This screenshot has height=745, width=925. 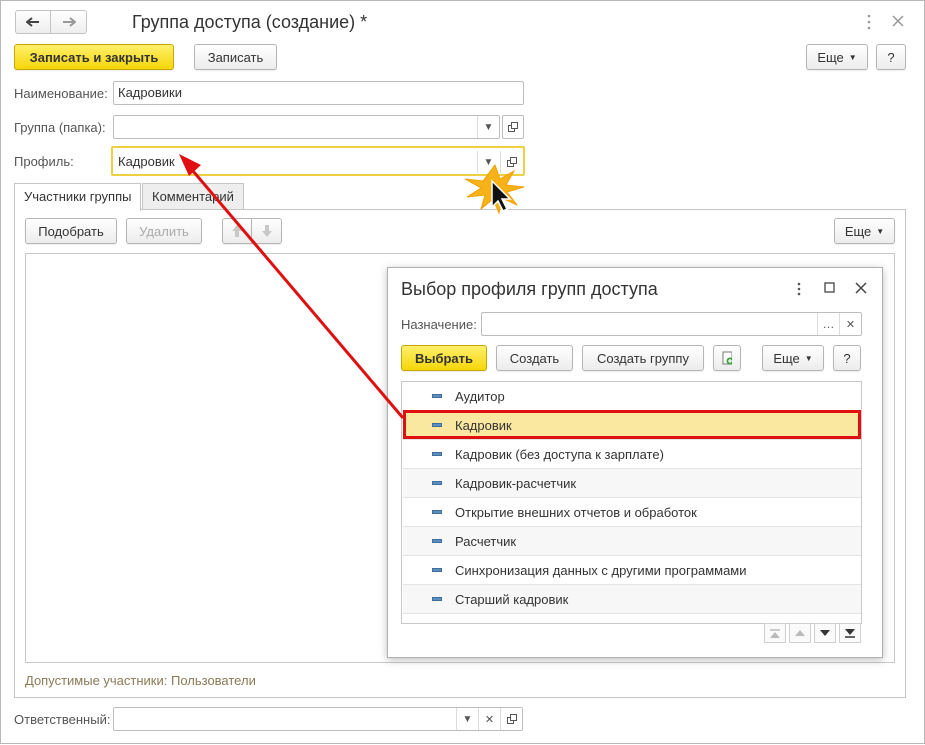 I want to click on list-item-label: Кадровик-расчетчик, so click(x=516, y=483).